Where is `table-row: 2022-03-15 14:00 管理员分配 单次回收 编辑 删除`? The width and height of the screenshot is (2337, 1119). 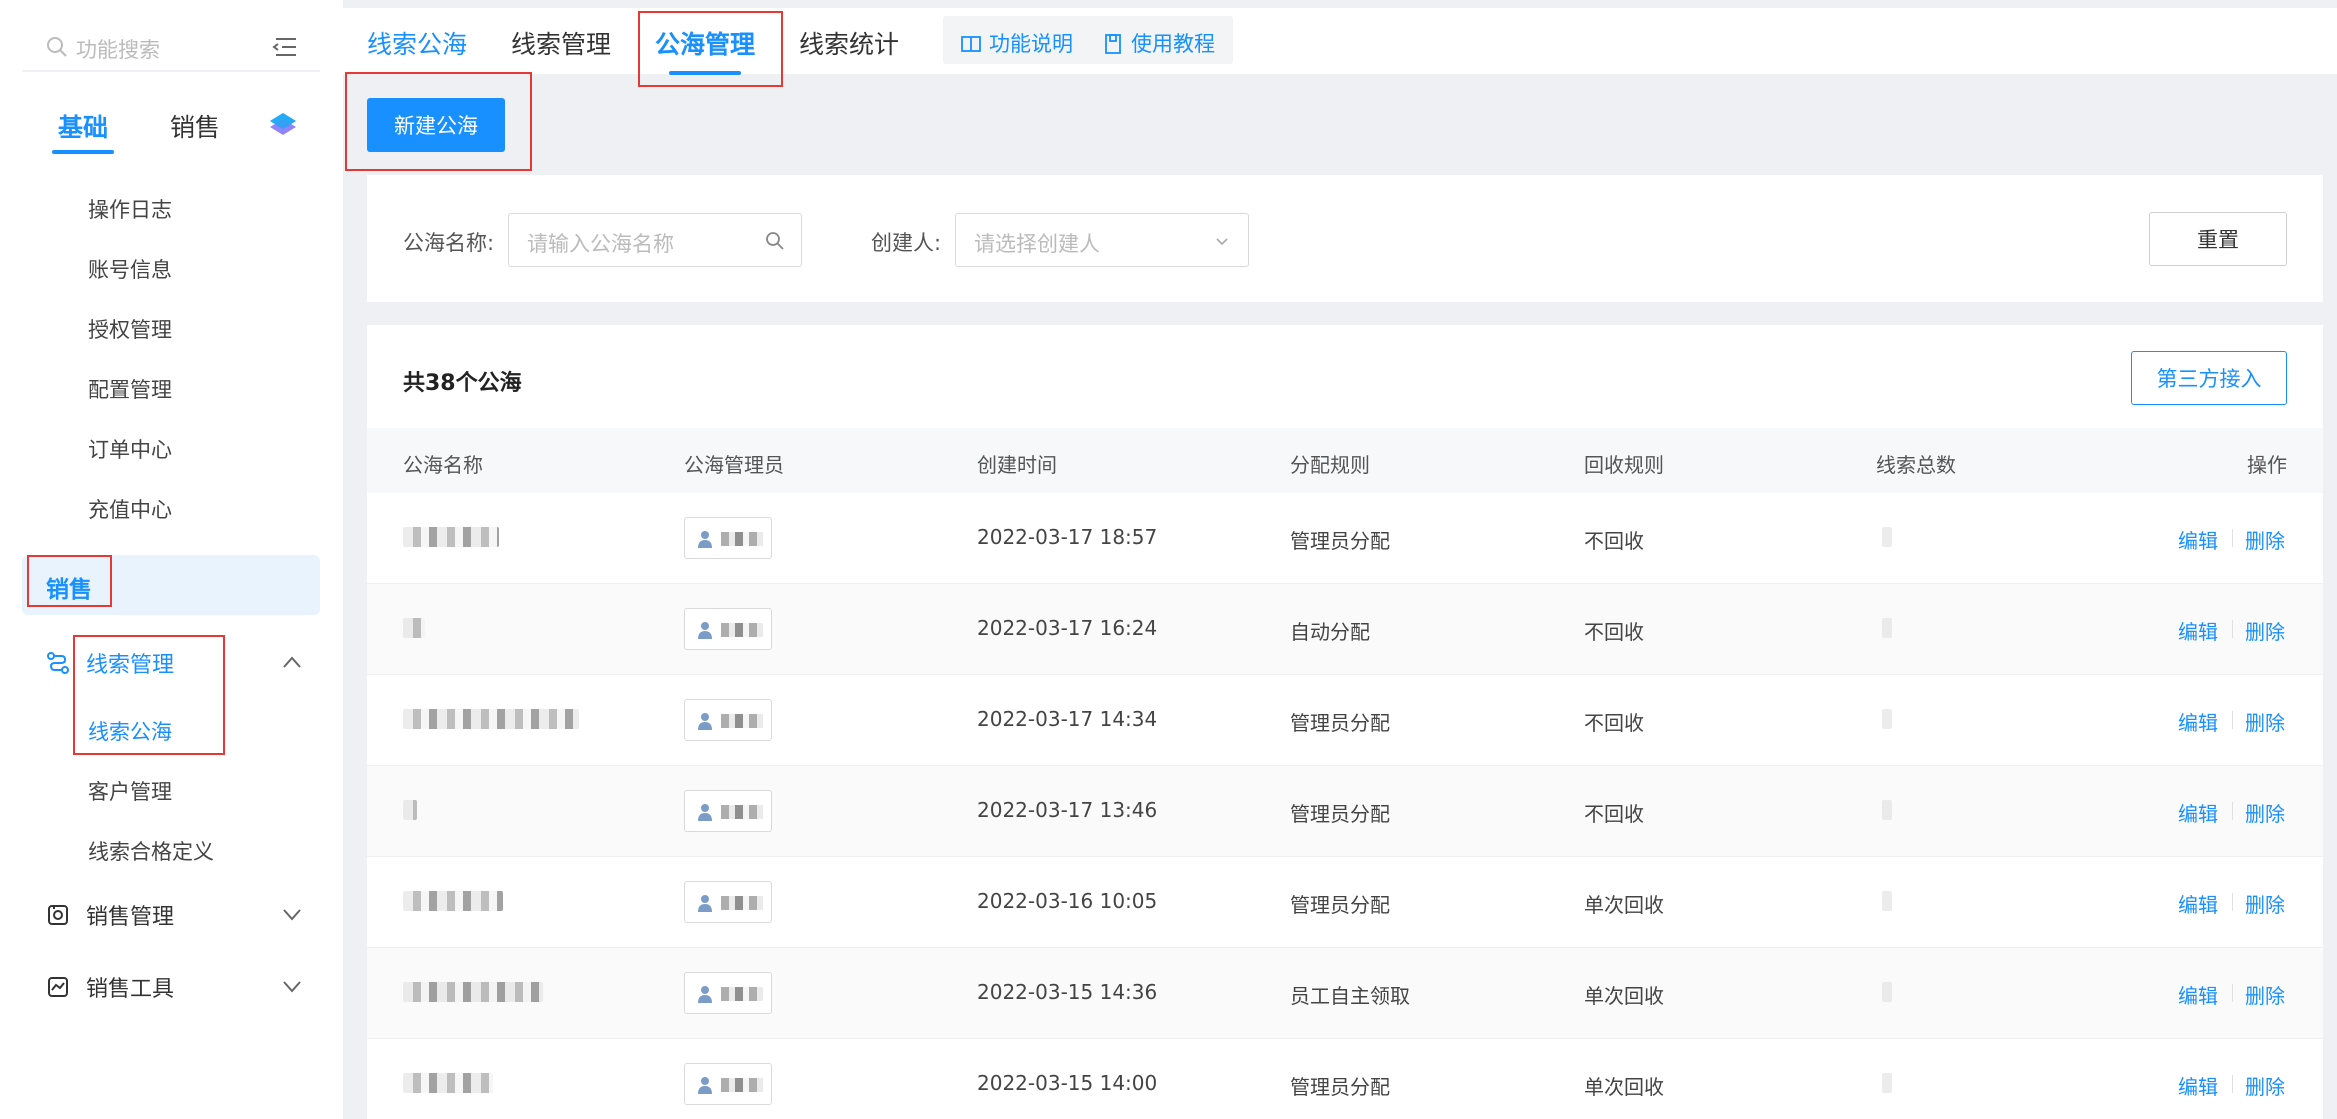 table-row: 2022-03-15 14:00 管理员分配 单次回收 编辑 删除 is located at coordinates (1345, 1079).